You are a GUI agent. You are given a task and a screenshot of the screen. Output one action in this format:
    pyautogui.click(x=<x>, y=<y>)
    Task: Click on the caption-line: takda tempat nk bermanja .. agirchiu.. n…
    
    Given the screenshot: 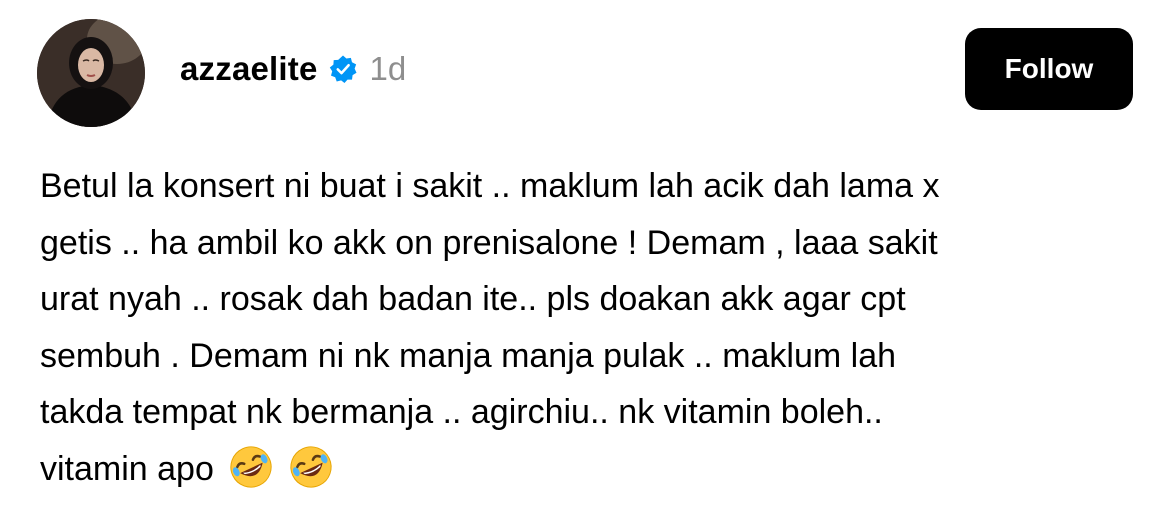 What is the action you would take?
    pyautogui.click(x=461, y=412)
    